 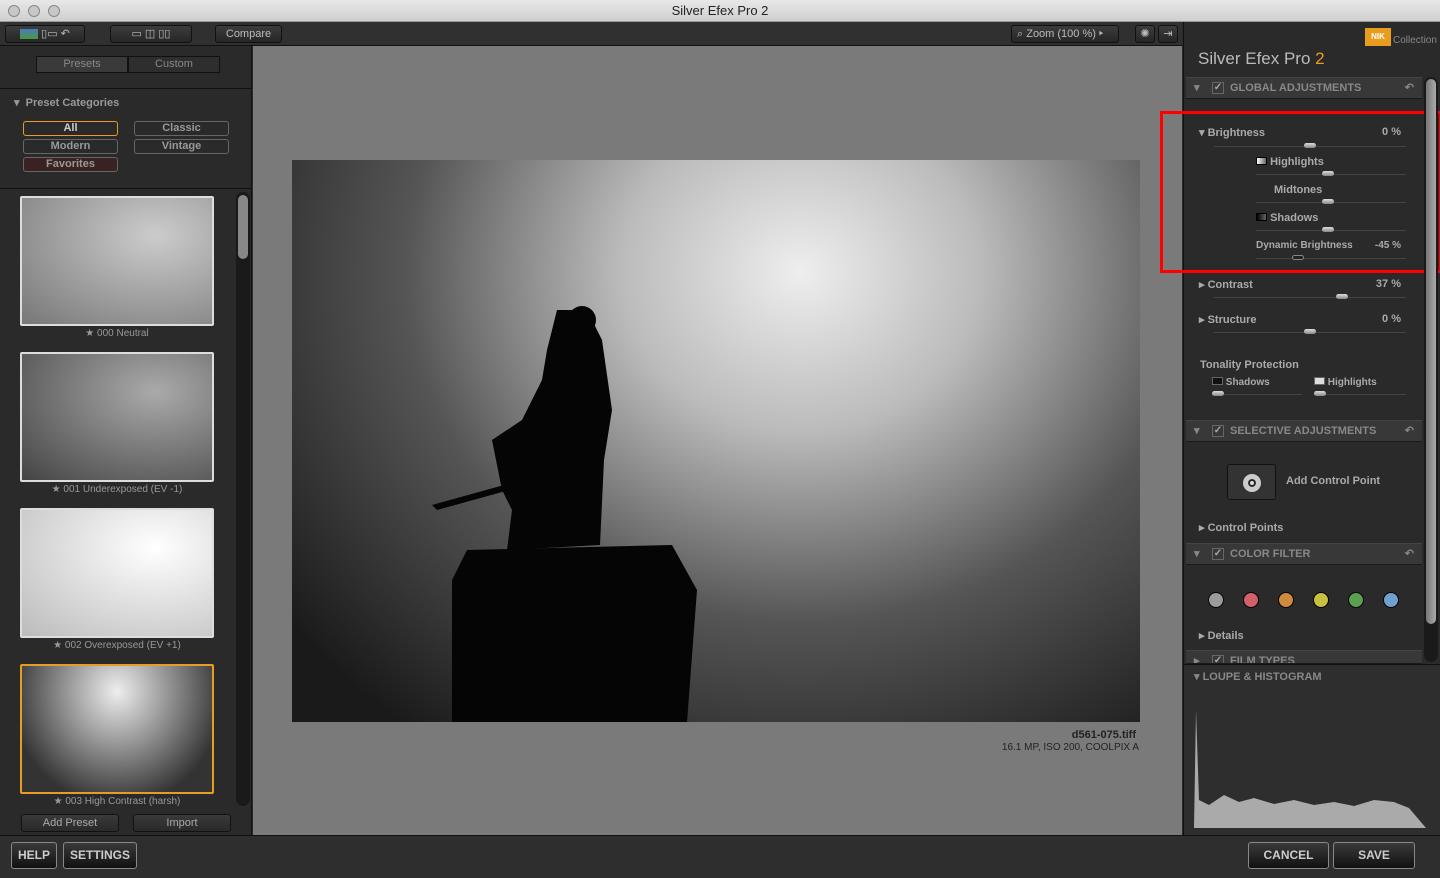 I want to click on zoom-window-button, so click(x=54, y=11).